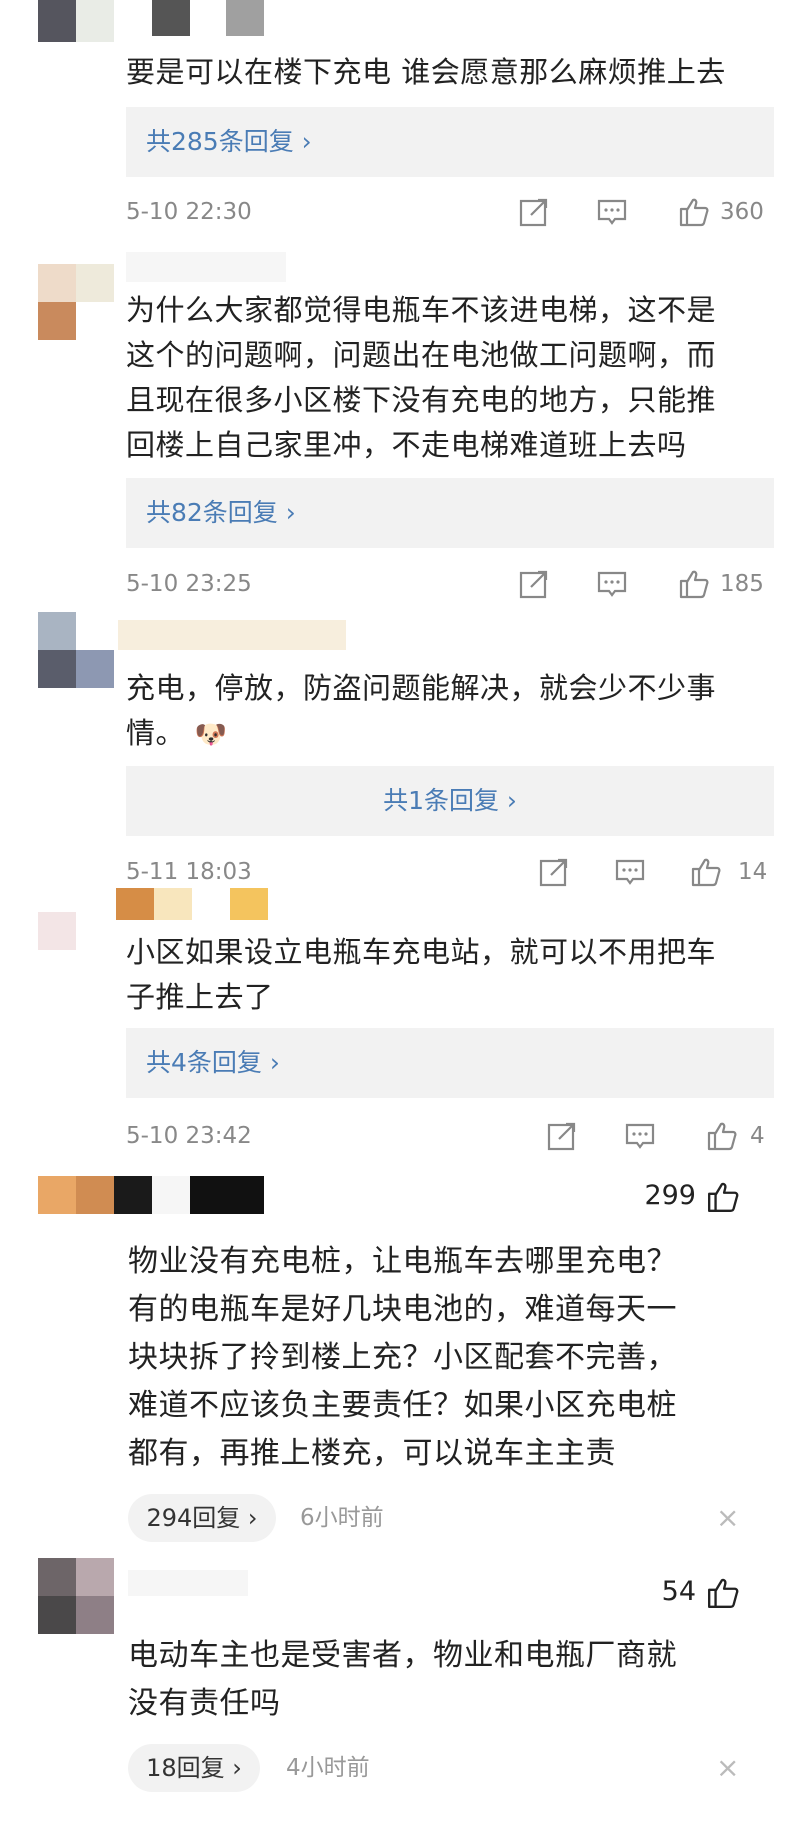 This screenshot has width=800, height=1839. I want to click on reply-count-label: 共82条回复 ›, so click(221, 512).